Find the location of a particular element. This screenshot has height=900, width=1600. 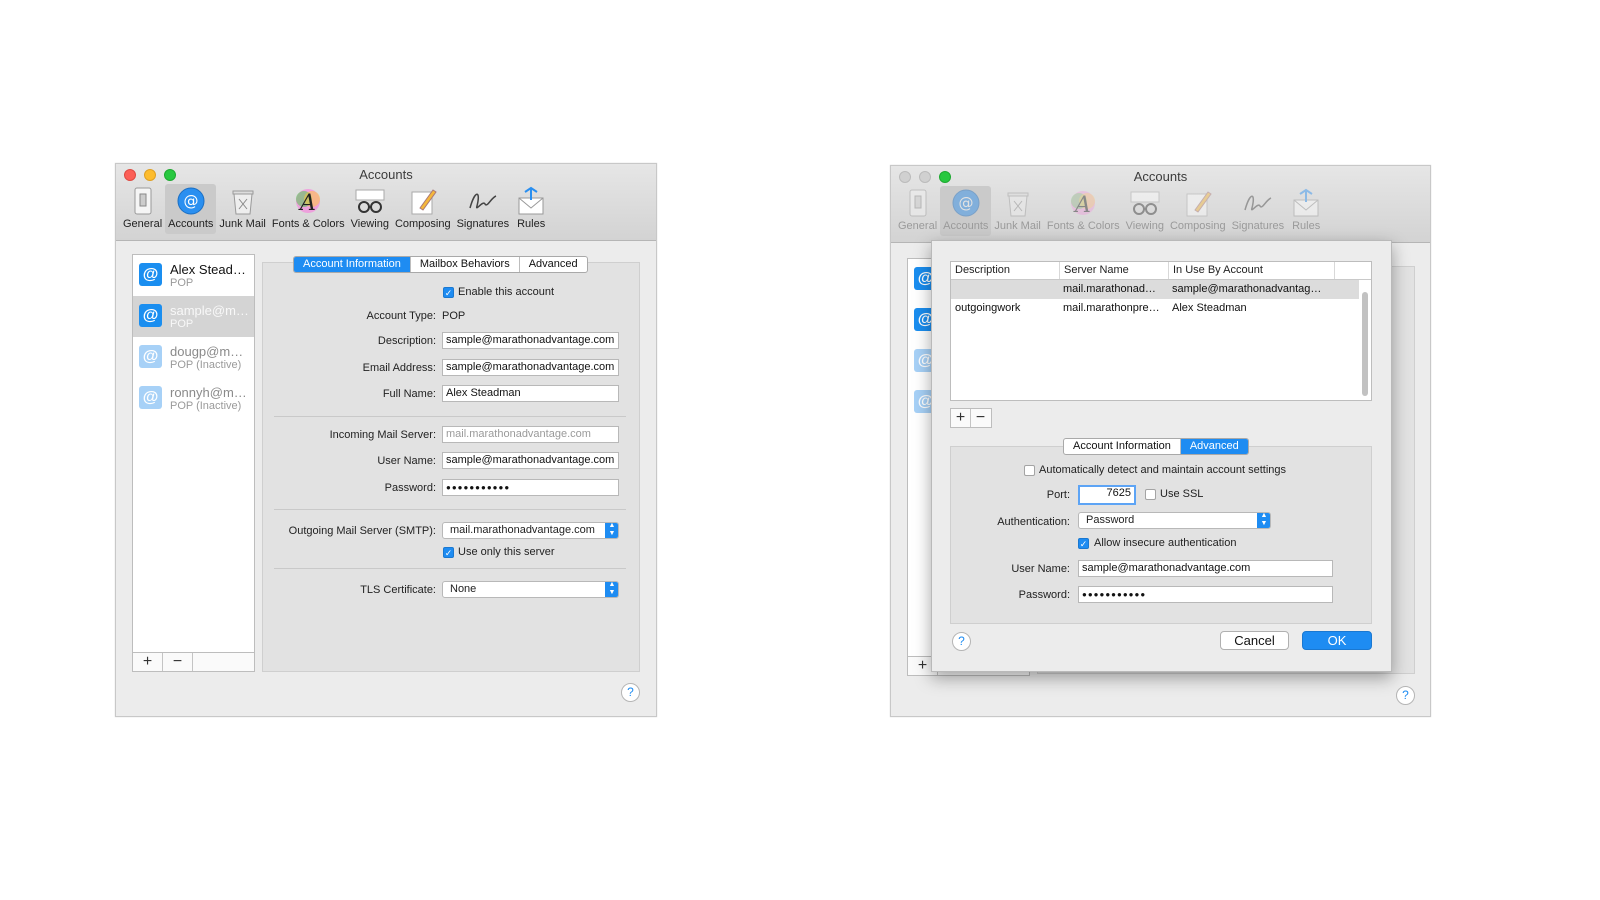

enable-account-label: Enable this account is located at coordinates (506, 292).